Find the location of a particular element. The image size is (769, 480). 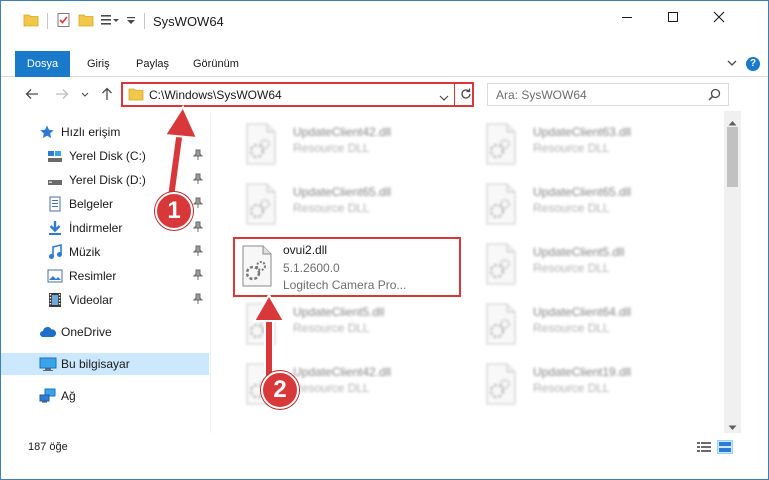

step-badge-1: 1 is located at coordinates (174, 211).